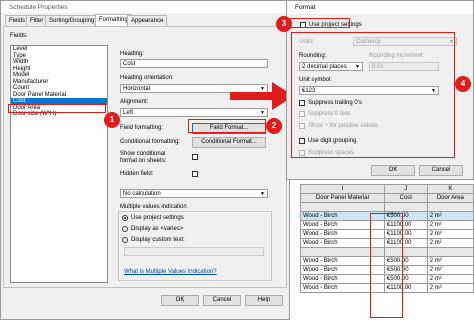  What do you see at coordinates (128, 113) in the screenshot?
I see `alignment-value: Left` at bounding box center [128, 113].